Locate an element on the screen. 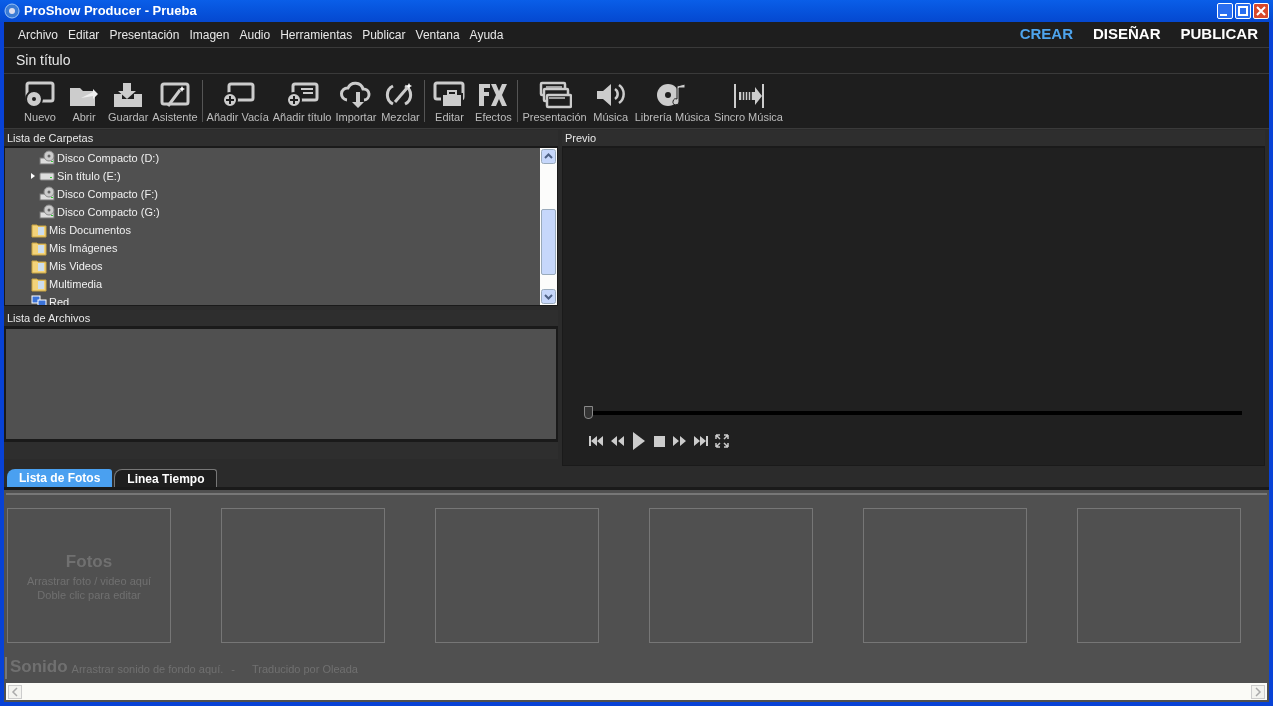 This screenshot has height=706, width=1273. rewind-icon is located at coordinates (617, 441).